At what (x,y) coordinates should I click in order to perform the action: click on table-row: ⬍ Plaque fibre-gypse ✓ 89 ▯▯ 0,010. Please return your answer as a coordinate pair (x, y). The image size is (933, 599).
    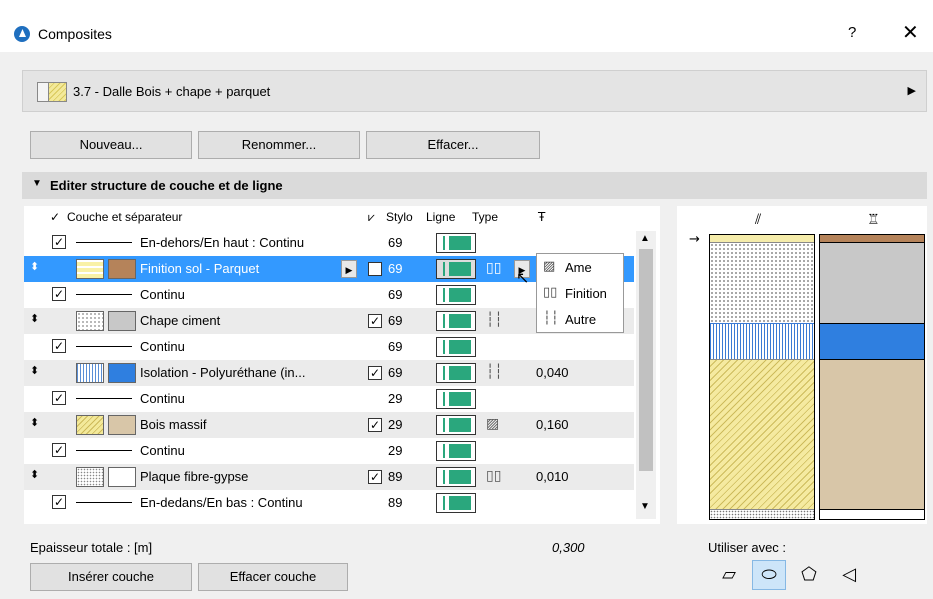
    Looking at the image, I should click on (329, 477).